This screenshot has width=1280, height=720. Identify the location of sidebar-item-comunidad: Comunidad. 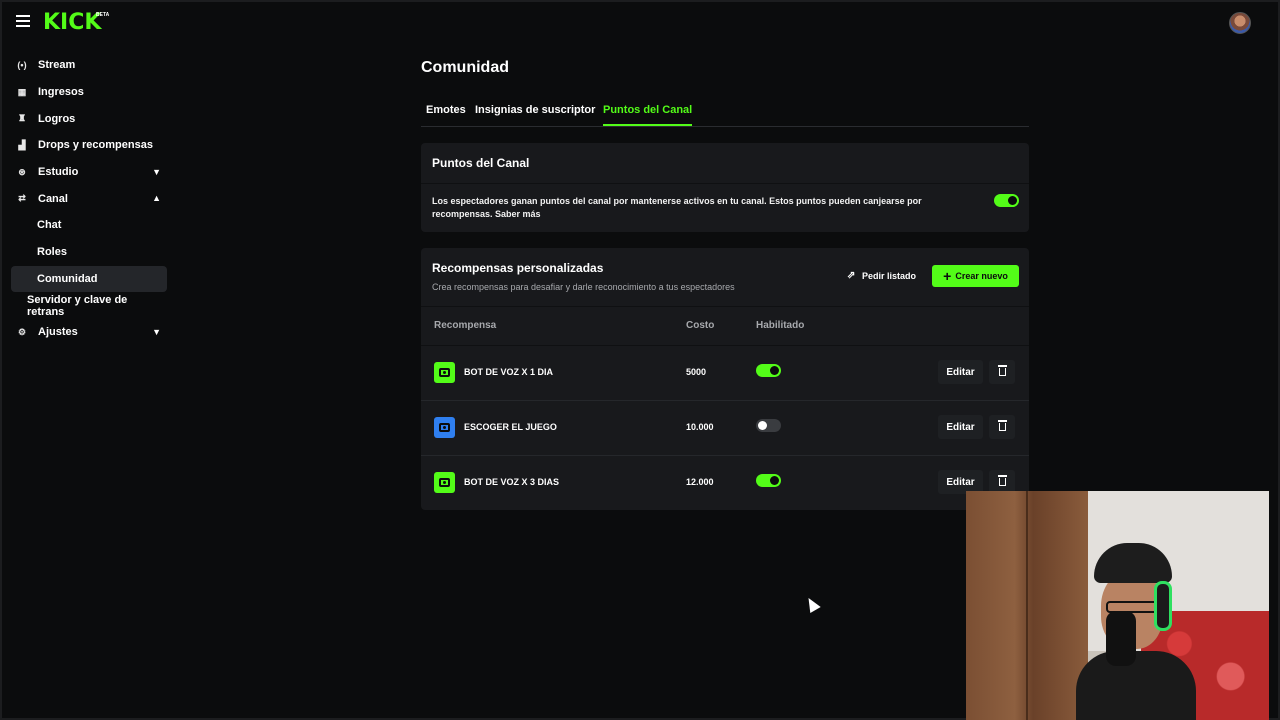
(89, 279).